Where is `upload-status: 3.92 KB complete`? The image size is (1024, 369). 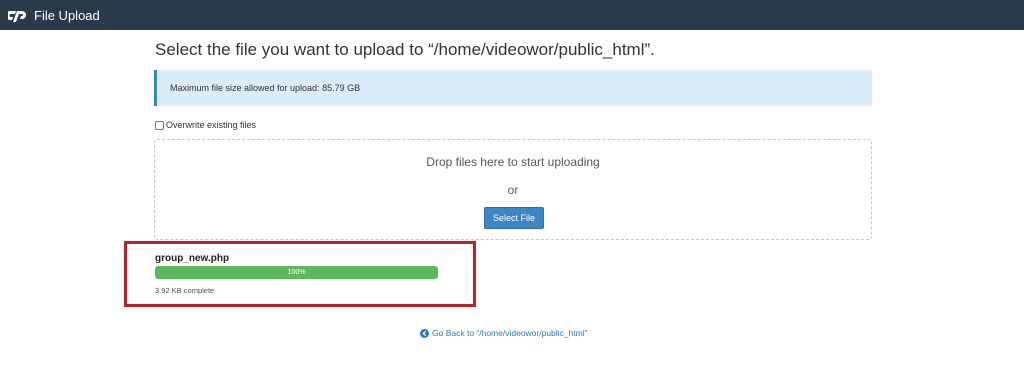
upload-status: 3.92 KB complete is located at coordinates (185, 290).